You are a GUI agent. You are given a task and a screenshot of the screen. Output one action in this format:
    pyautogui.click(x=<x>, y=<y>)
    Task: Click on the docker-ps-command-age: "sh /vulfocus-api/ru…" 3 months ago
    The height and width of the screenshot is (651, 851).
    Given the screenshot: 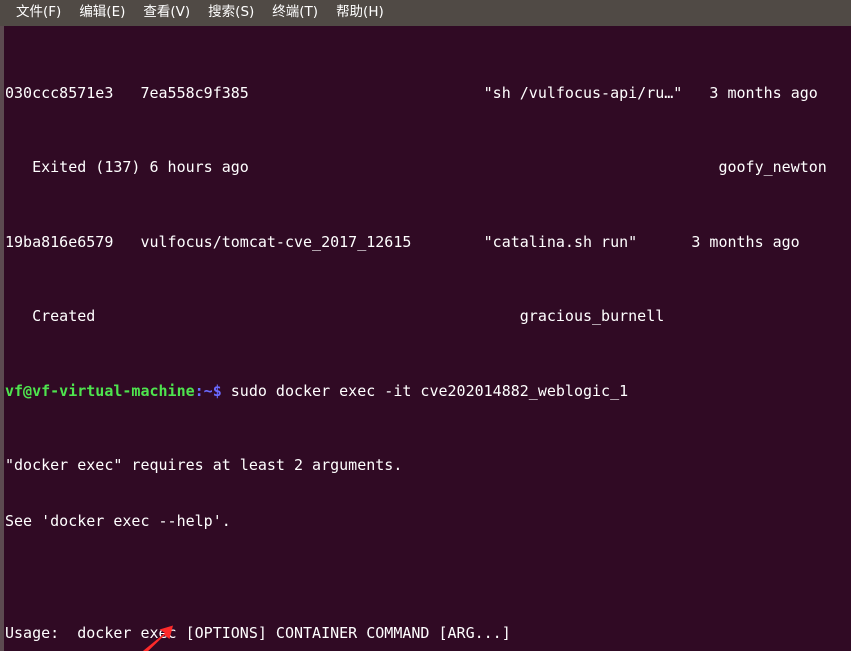 What is the action you would take?
    pyautogui.click(x=650, y=92)
    